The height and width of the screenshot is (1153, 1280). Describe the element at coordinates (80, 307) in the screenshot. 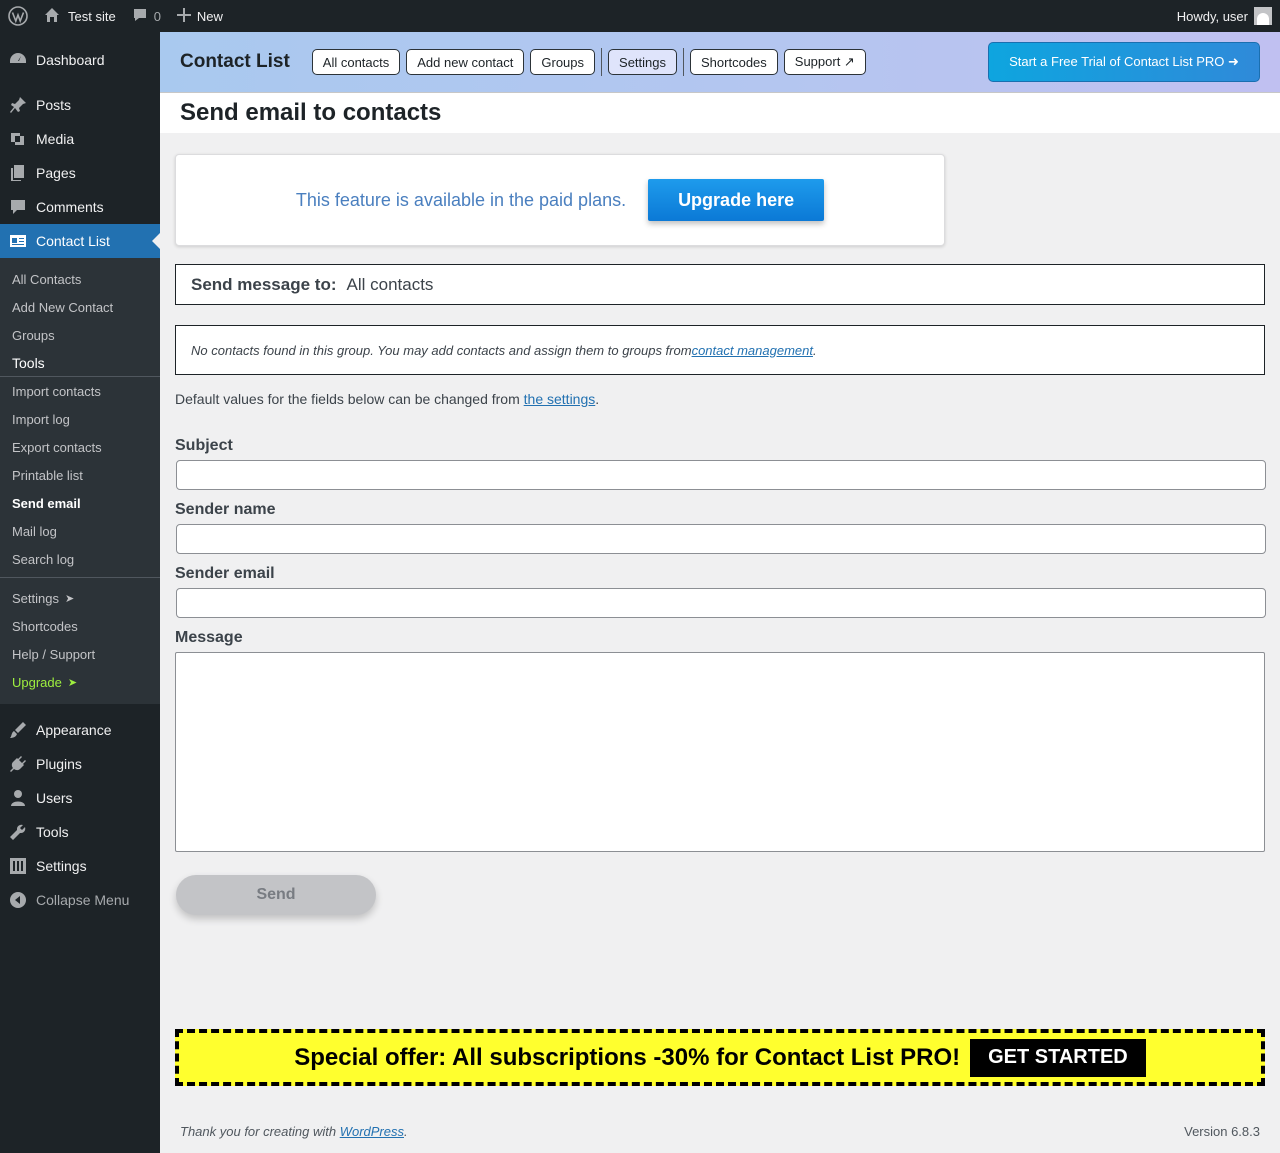

I see `submenu-add-new-contact: Add New Contact` at that location.